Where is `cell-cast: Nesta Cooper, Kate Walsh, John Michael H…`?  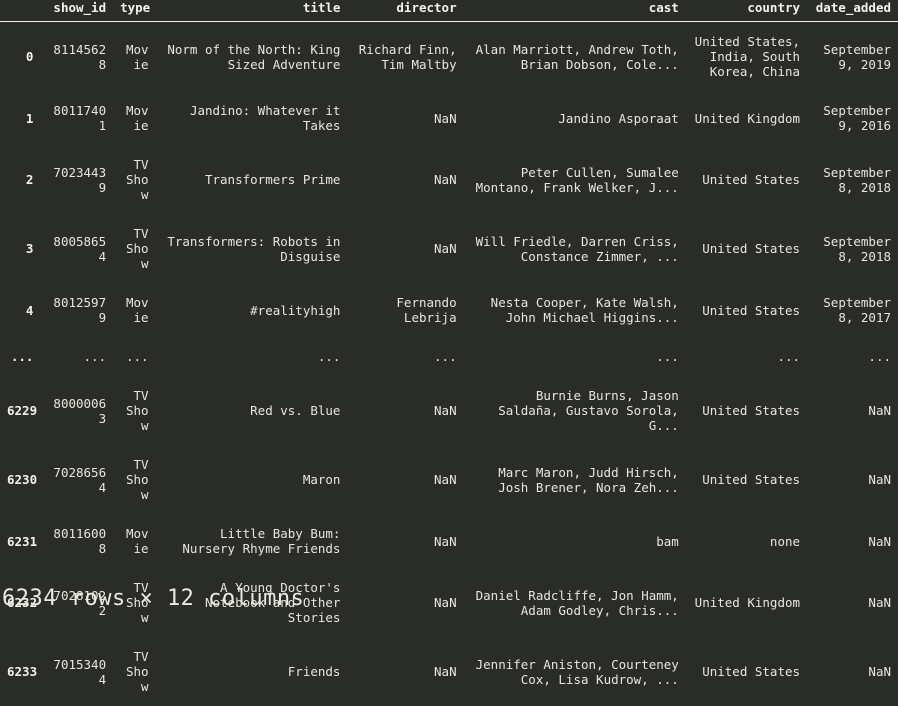 cell-cast: Nesta Cooper, Kate Walsh, John Michael H… is located at coordinates (575, 310).